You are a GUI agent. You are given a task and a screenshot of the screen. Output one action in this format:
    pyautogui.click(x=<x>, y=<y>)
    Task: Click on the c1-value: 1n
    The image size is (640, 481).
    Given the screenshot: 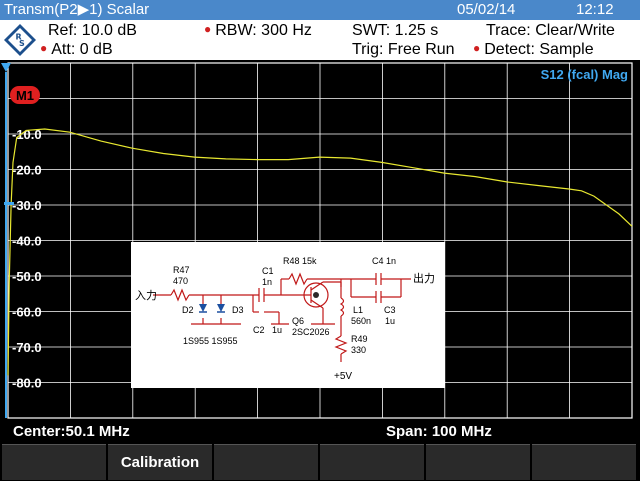 What is the action you would take?
    pyautogui.click(x=267, y=282)
    